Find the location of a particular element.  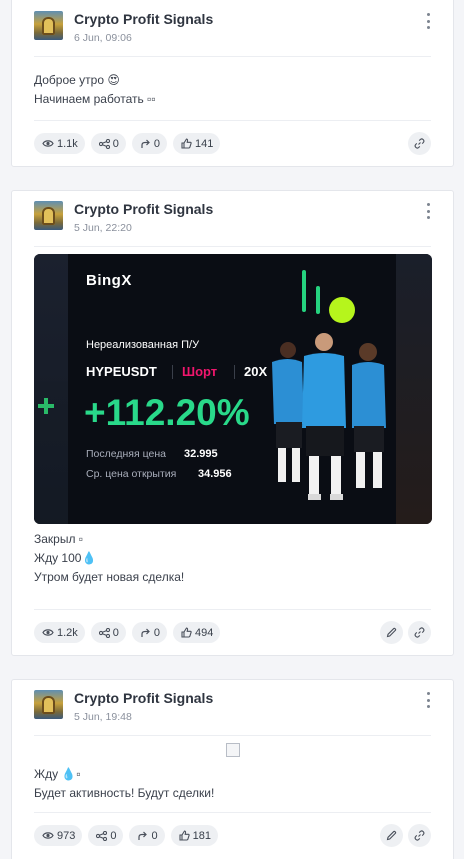

post-text-line: Утром будет новая сделка! is located at coordinates (109, 577).